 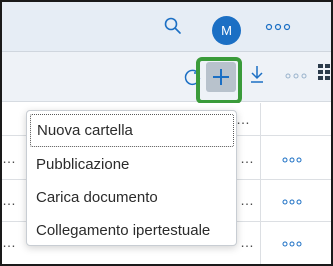 I want to click on menu-item-publication: Pubblicazione, so click(x=131, y=164).